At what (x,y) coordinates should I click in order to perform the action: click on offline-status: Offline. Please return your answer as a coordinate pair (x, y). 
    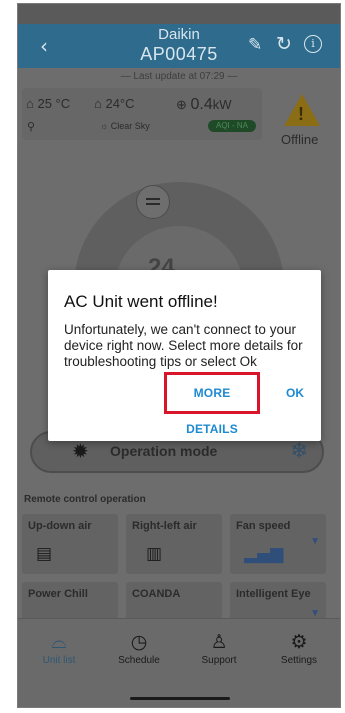
    Looking at the image, I should click on (300, 139).